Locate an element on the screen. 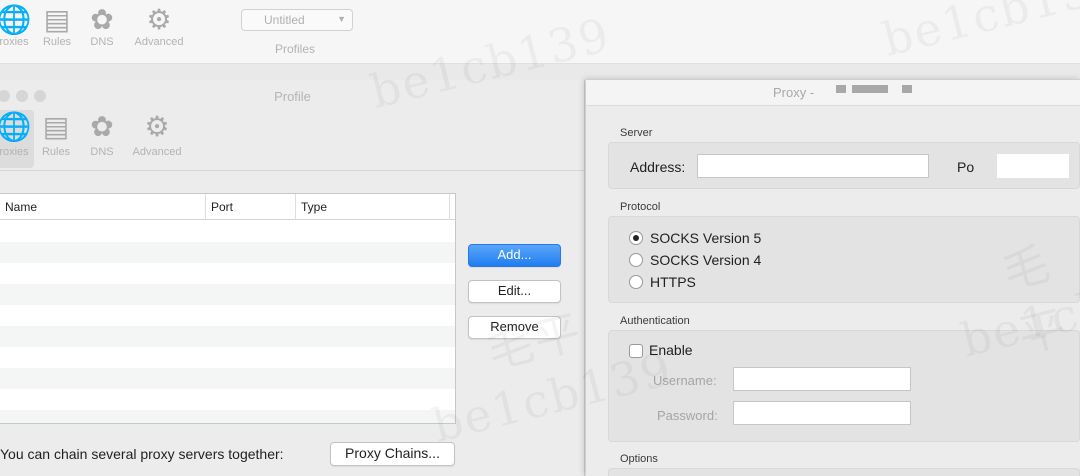 This screenshot has width=1080, height=476. username-input is located at coordinates (822, 379).